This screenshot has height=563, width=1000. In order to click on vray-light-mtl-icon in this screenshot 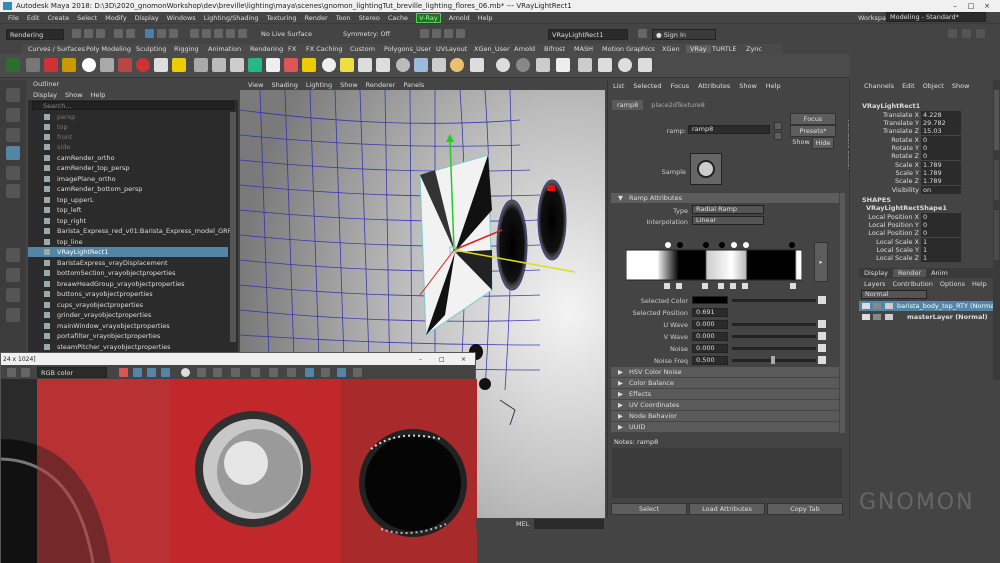, I will do `click(439, 65)`.